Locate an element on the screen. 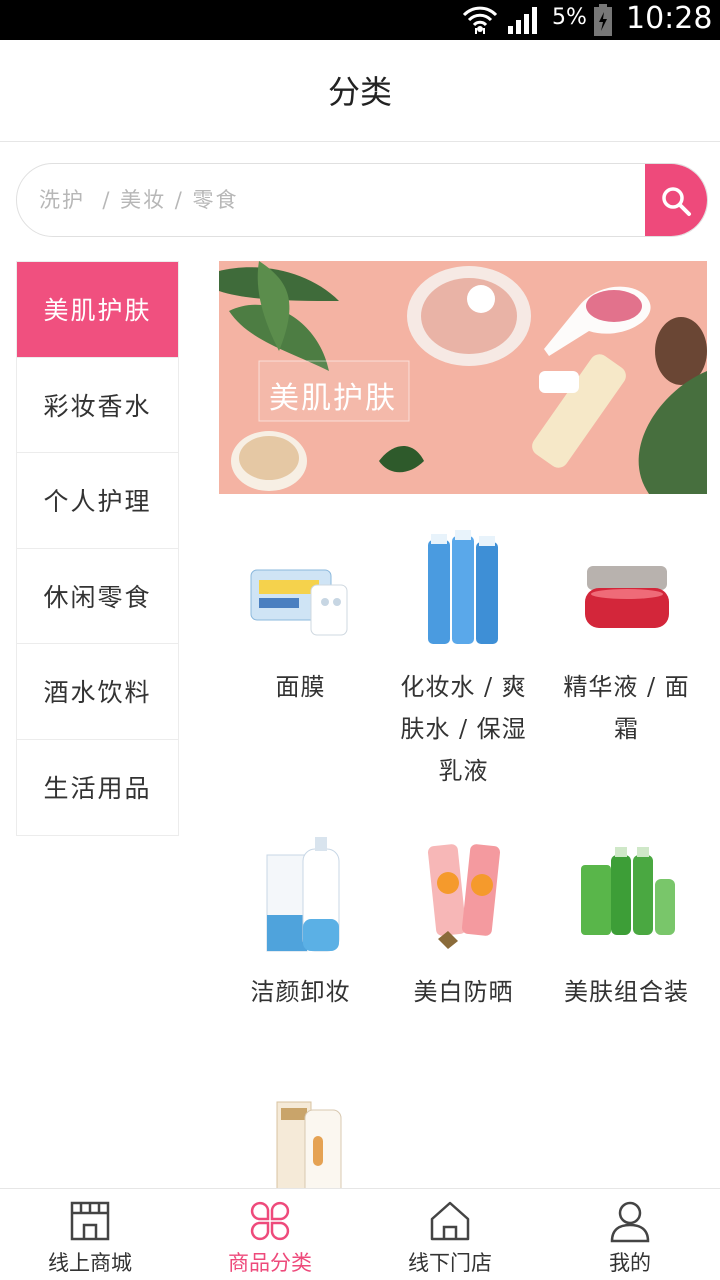 The image size is (720, 1280). bottom-tab-bar: 线上商城 商品分类 线下门店 我的 is located at coordinates (360, 1234).